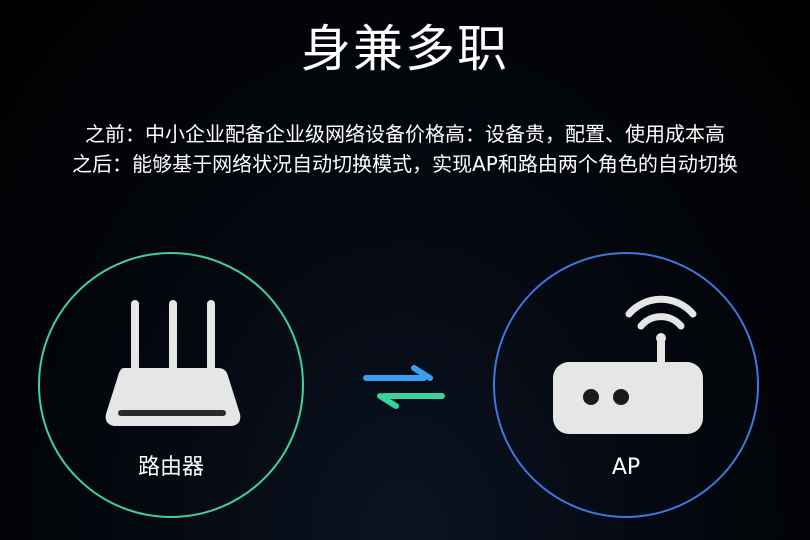 The image size is (810, 540). What do you see at coordinates (405, 164) in the screenshot?
I see `description-after: 之后：能够基于网络状况自动切换模式，实现AP和路由两个角色的自动切换` at bounding box center [405, 164].